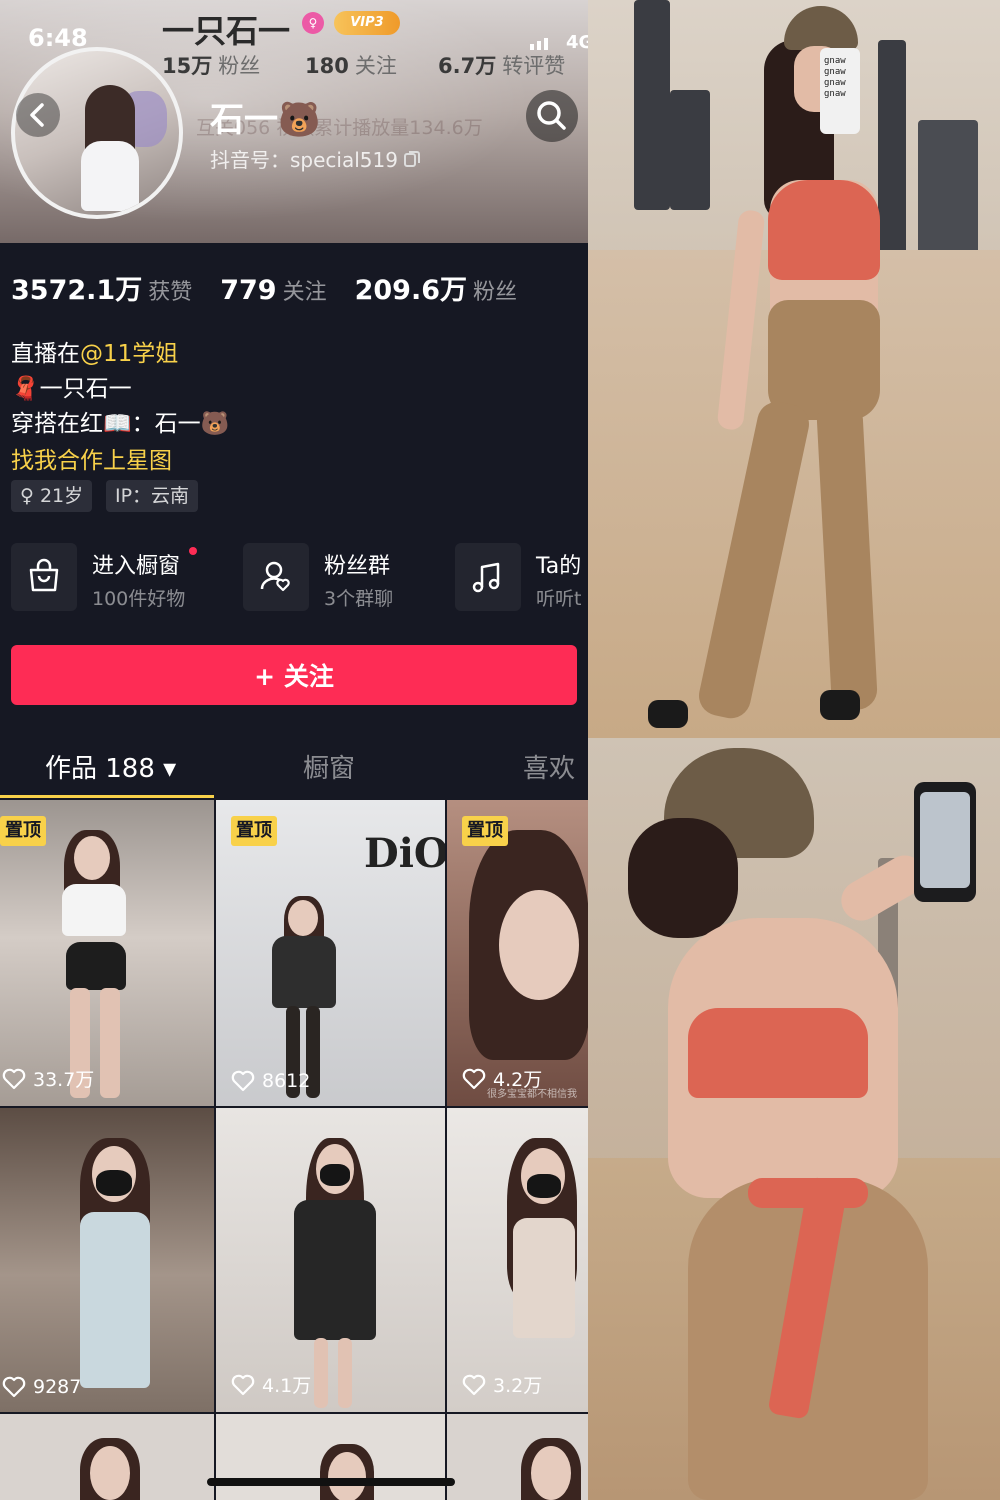  What do you see at coordinates (577, 42) in the screenshot?
I see `network-label: 4G` at bounding box center [577, 42].